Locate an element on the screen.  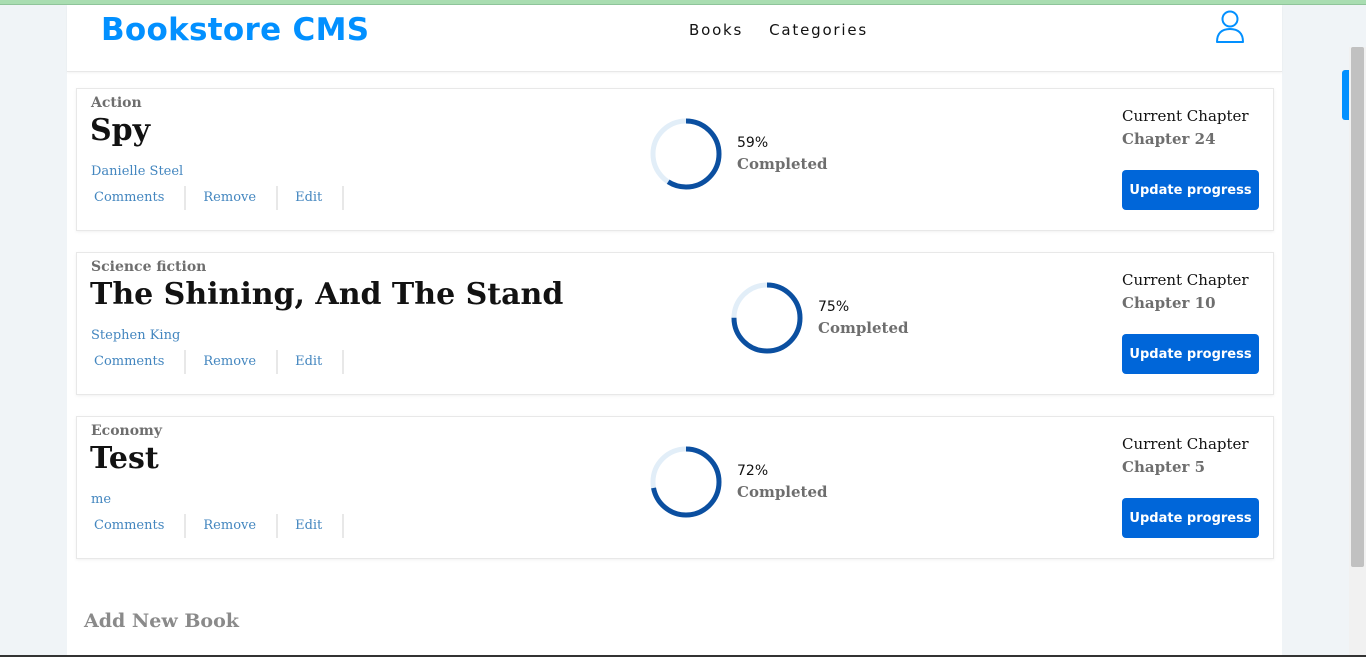
book-genre: Economy is located at coordinates (126, 431).